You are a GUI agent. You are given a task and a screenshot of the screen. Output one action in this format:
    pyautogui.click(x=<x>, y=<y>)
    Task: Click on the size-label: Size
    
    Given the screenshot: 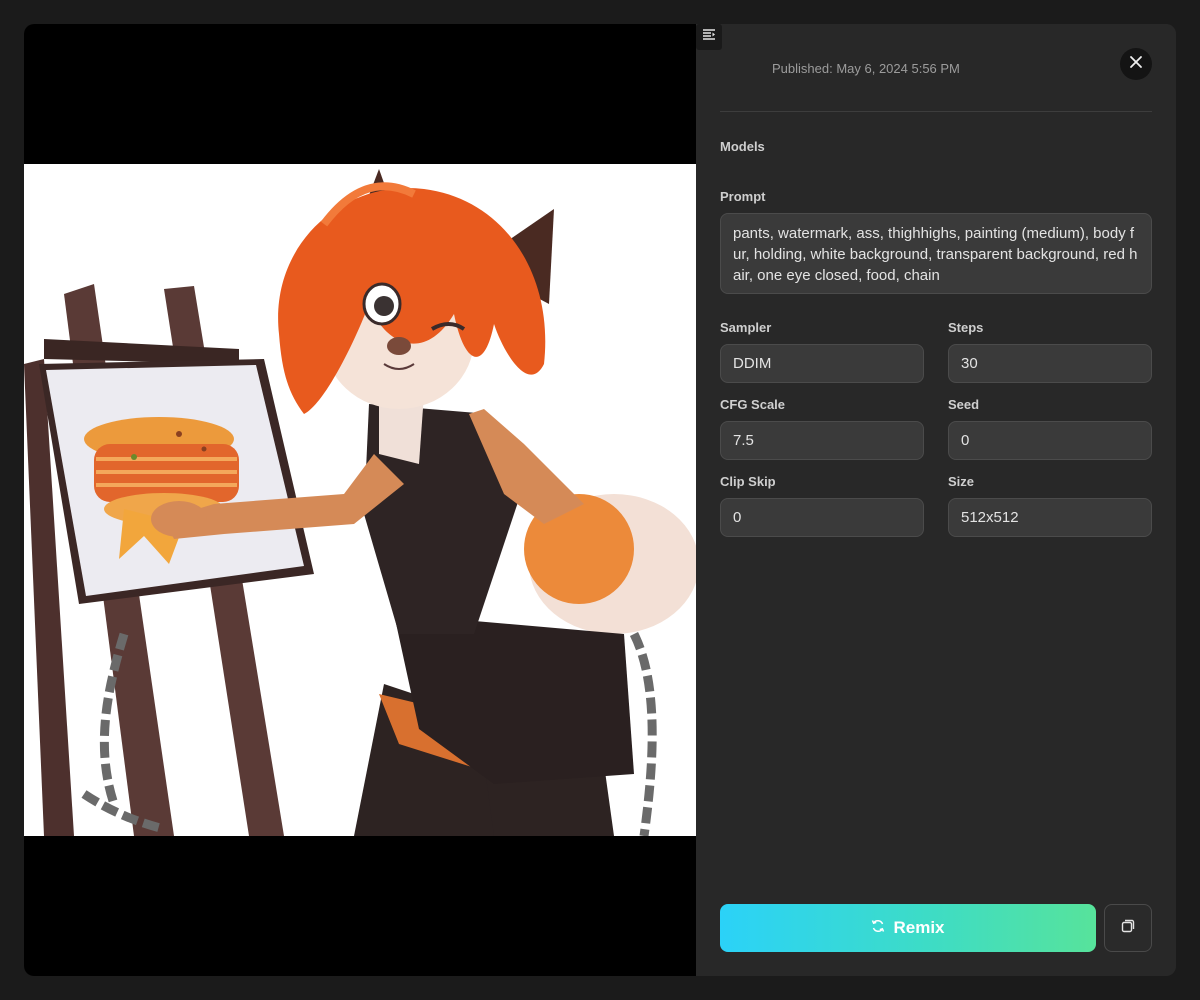 What is the action you would take?
    pyautogui.click(x=961, y=481)
    